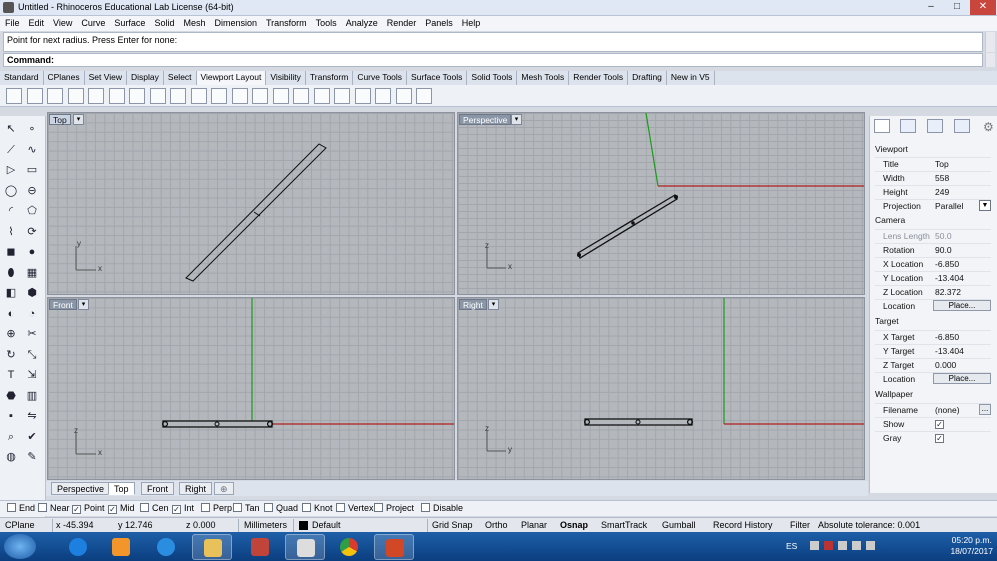 This screenshot has height=561, width=997. What do you see at coordinates (326, 525) in the screenshot?
I see `status-layer: Default` at bounding box center [326, 525].